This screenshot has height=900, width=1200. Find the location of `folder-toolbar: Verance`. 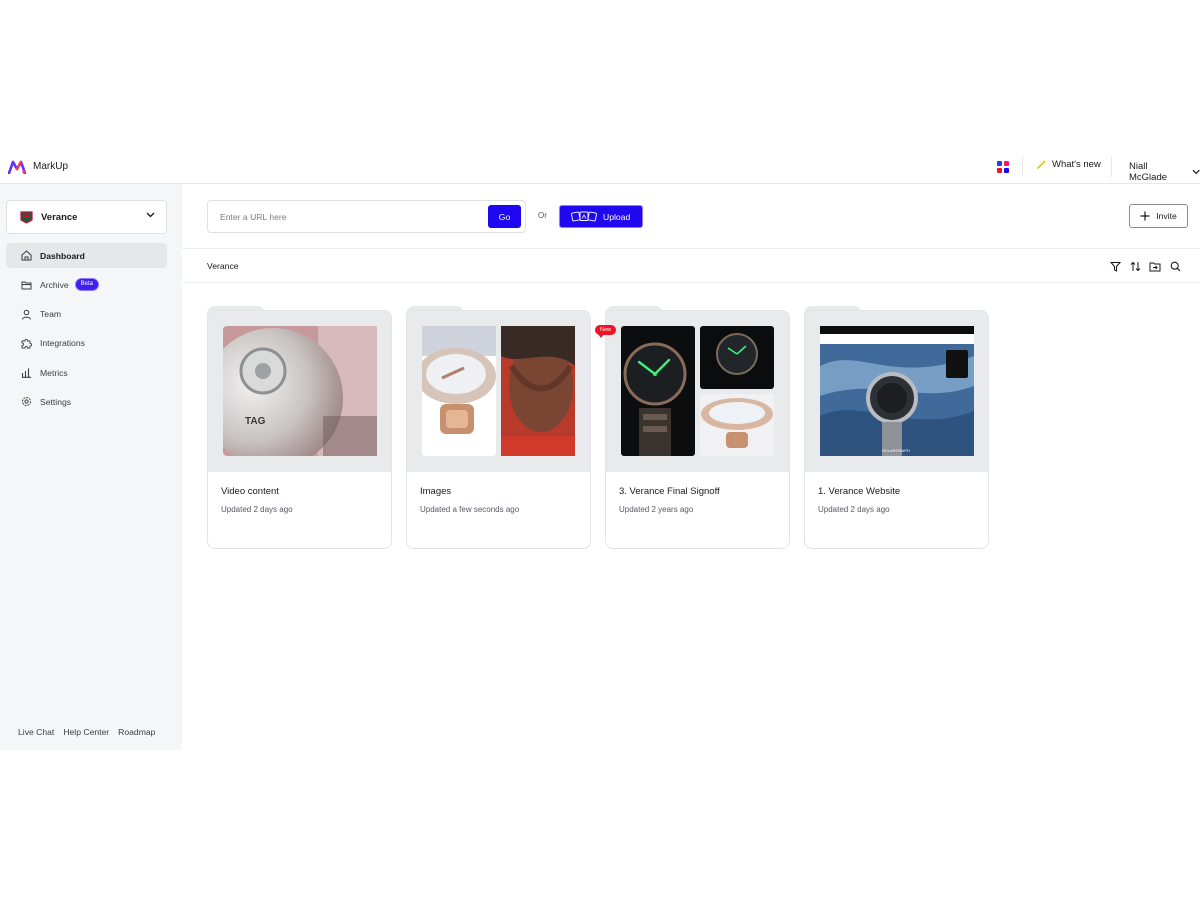

folder-toolbar: Verance is located at coordinates (691, 265).